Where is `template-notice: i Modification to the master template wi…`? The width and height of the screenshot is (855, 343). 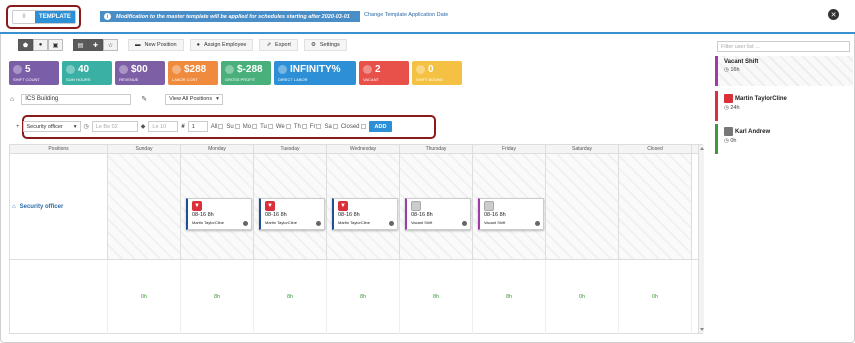 template-notice: i Modification to the master template wi… is located at coordinates (230, 16).